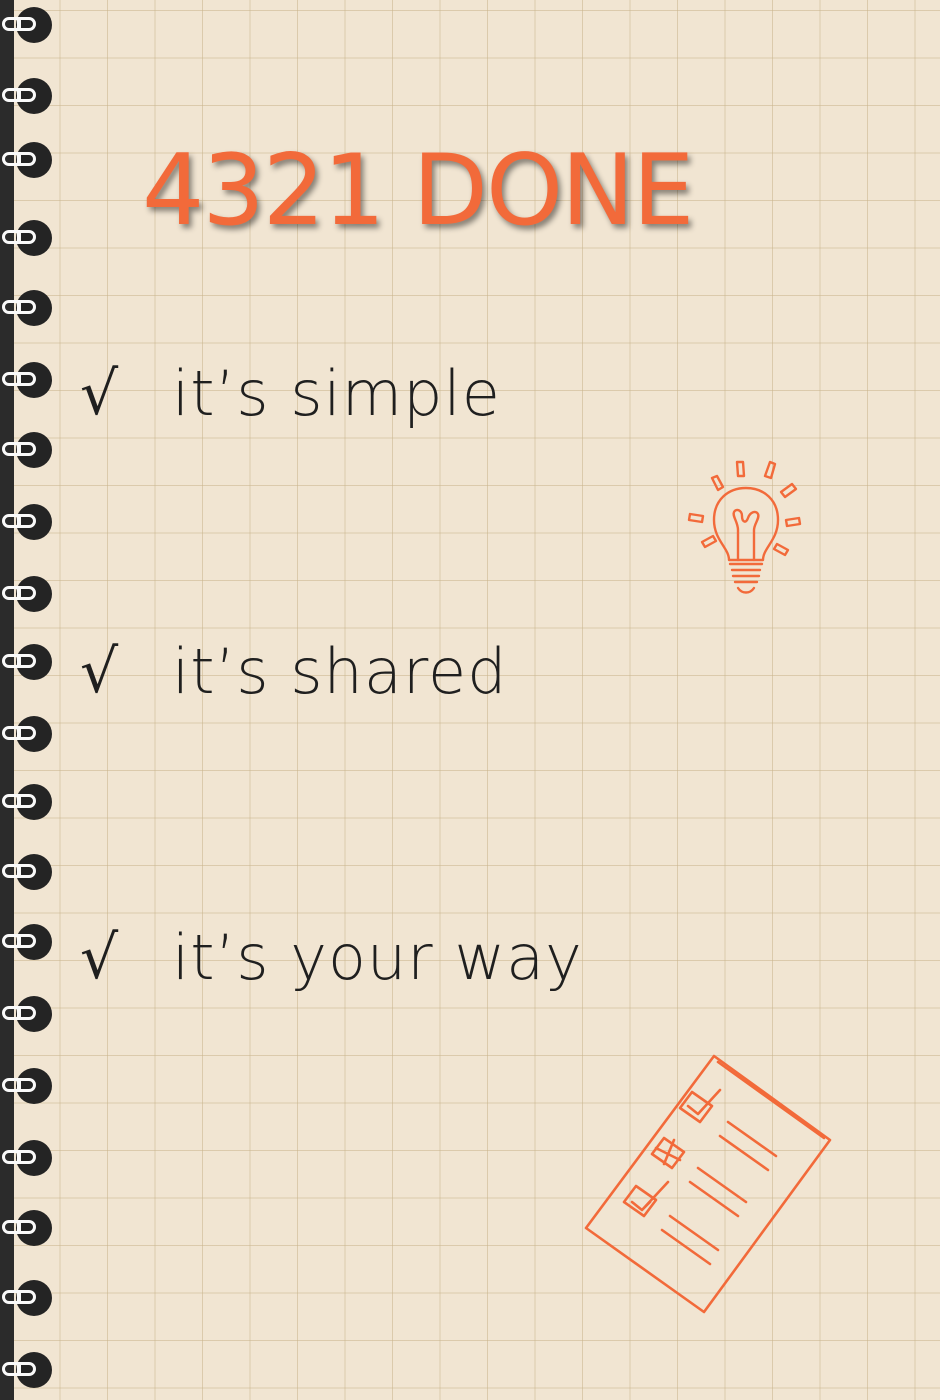 The height and width of the screenshot is (1400, 940). Describe the element at coordinates (336, 393) in the screenshot. I see `list-item-label: it’s simple` at that location.